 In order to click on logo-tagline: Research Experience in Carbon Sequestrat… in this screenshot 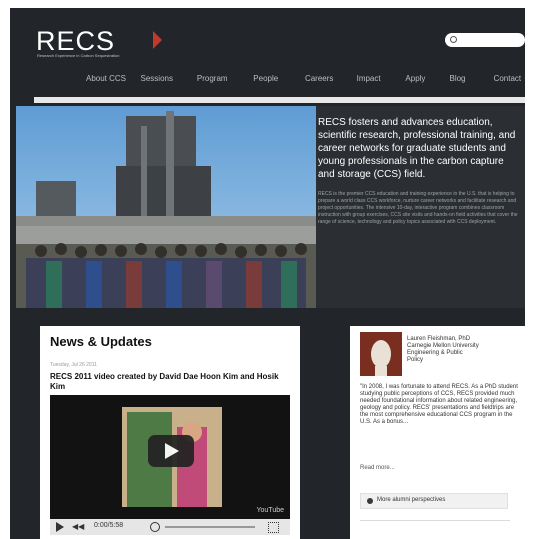, I will do `click(78, 55)`.